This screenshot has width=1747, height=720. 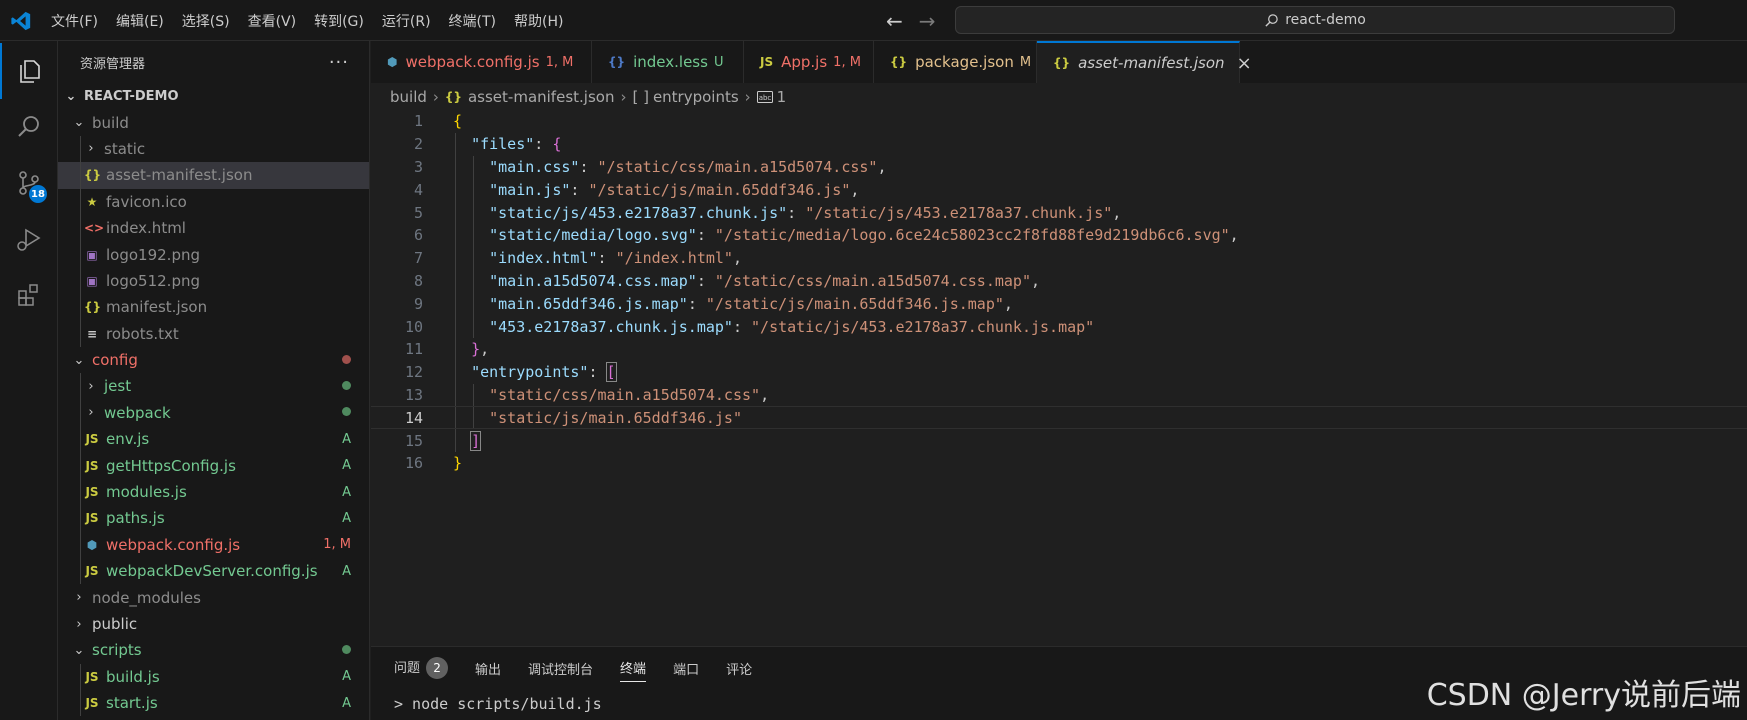 I want to click on folder-item: ⌄ scripts, so click(x=213, y=650).